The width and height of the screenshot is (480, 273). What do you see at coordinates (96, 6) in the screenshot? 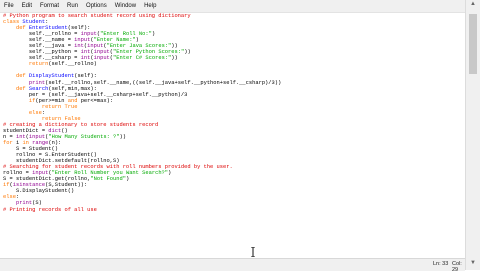
I see `menu-options: Options` at bounding box center [96, 6].